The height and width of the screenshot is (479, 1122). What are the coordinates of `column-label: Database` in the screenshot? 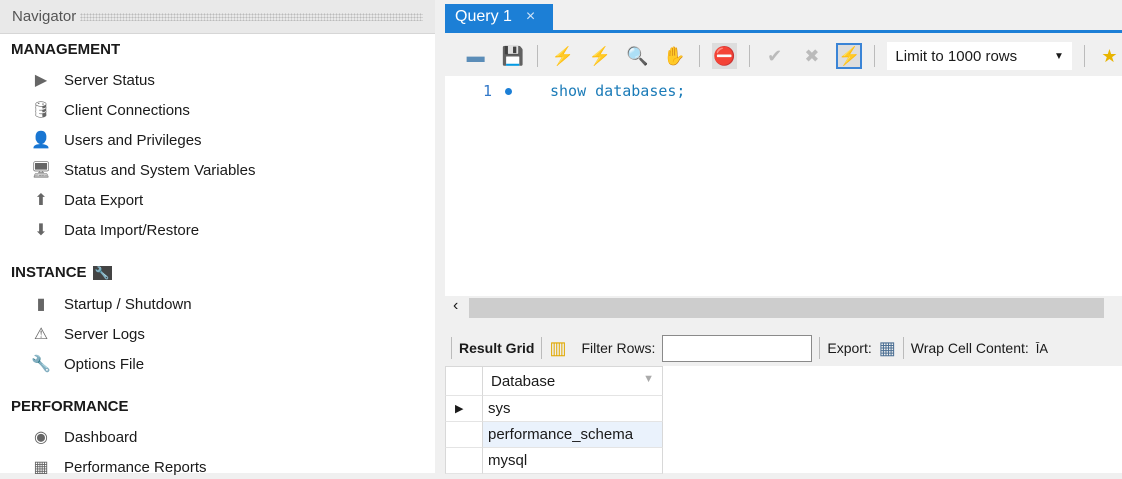 It's located at (523, 381).